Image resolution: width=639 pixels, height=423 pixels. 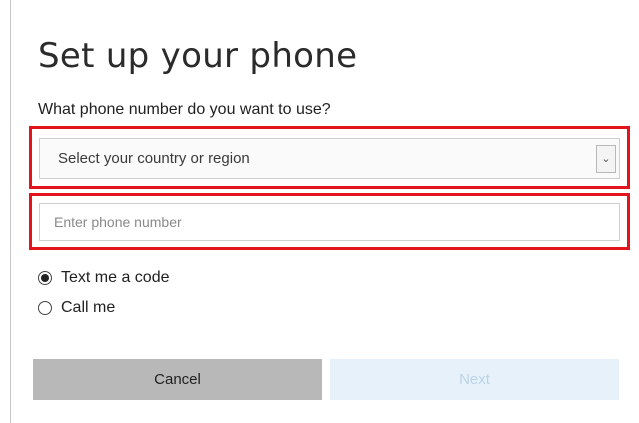 I want to click on chevron-down-icon: ⌄, so click(x=606, y=158).